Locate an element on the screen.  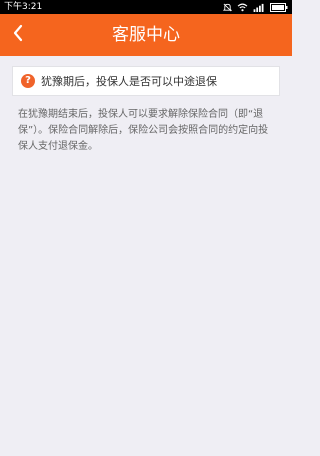
faq-question-card: ? 犹豫期后，投保人是否可以中途退保 is located at coordinates (146, 81).